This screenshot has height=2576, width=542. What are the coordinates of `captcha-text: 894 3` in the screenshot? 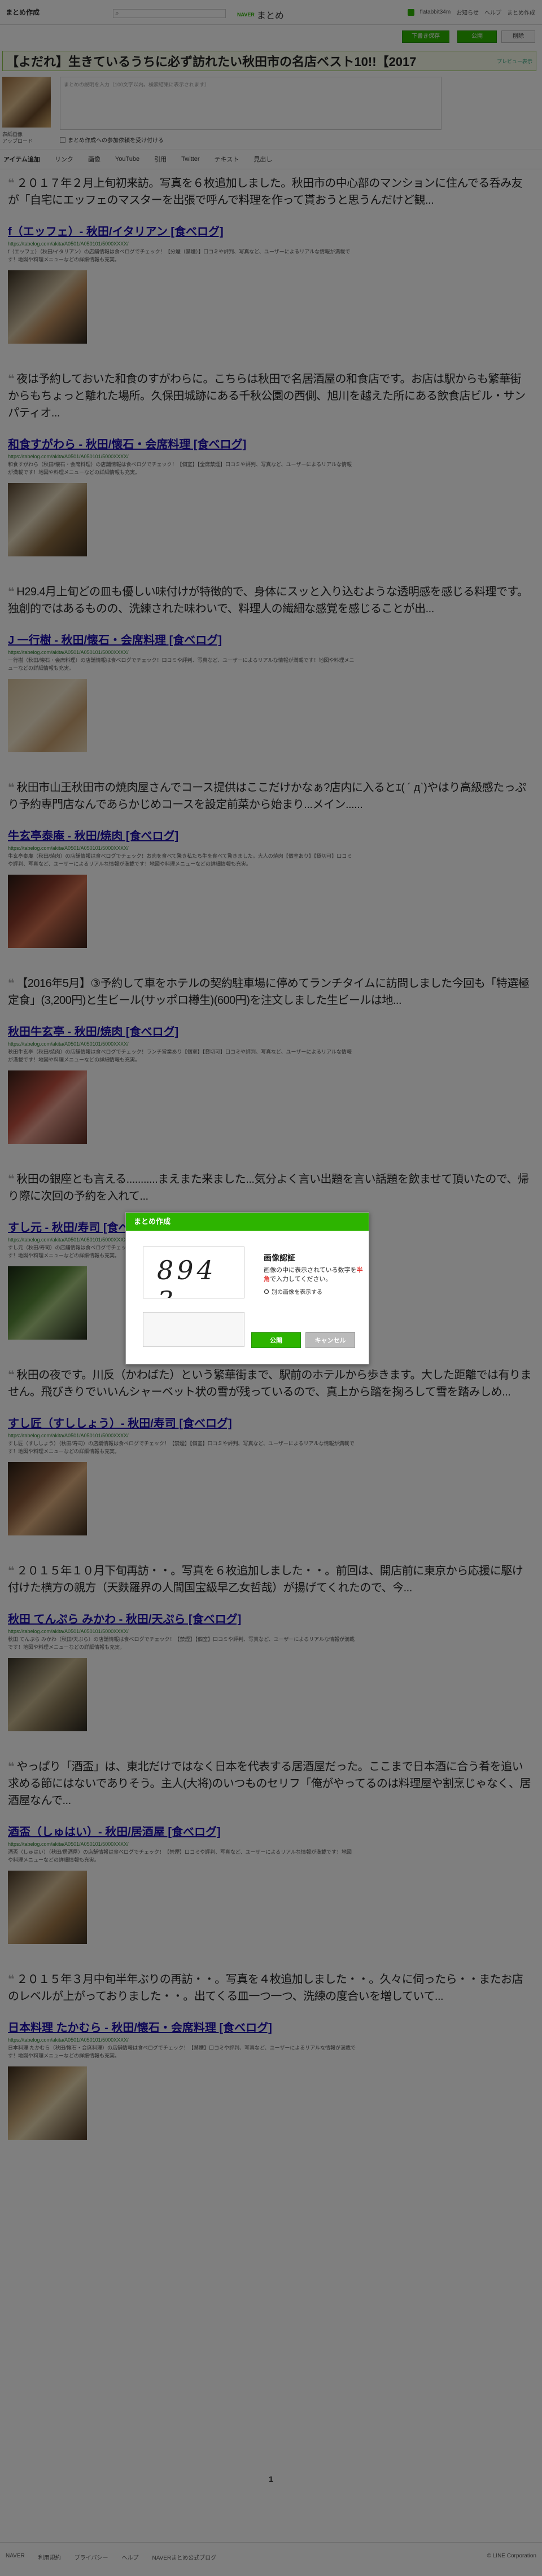 It's located at (187, 1276).